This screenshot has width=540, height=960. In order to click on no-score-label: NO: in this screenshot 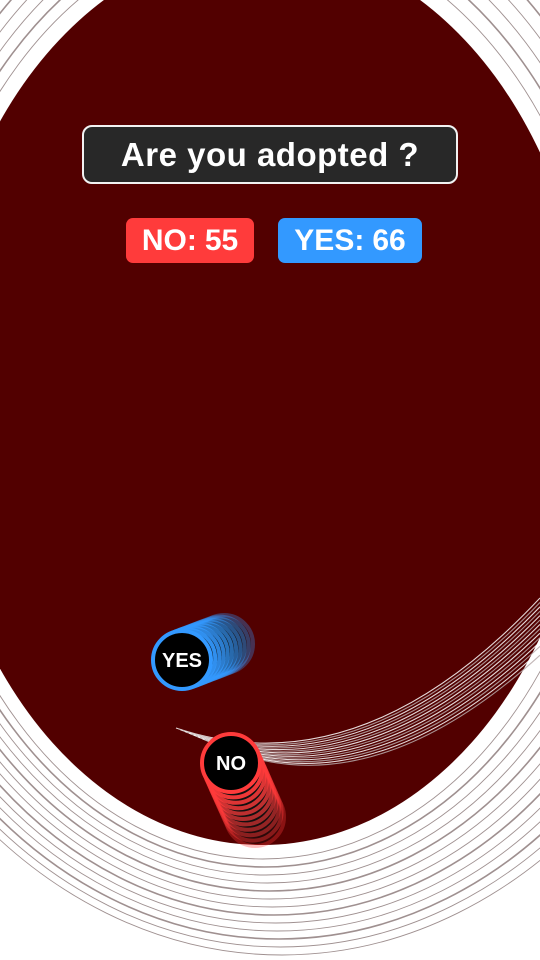, I will do `click(169, 240)`.